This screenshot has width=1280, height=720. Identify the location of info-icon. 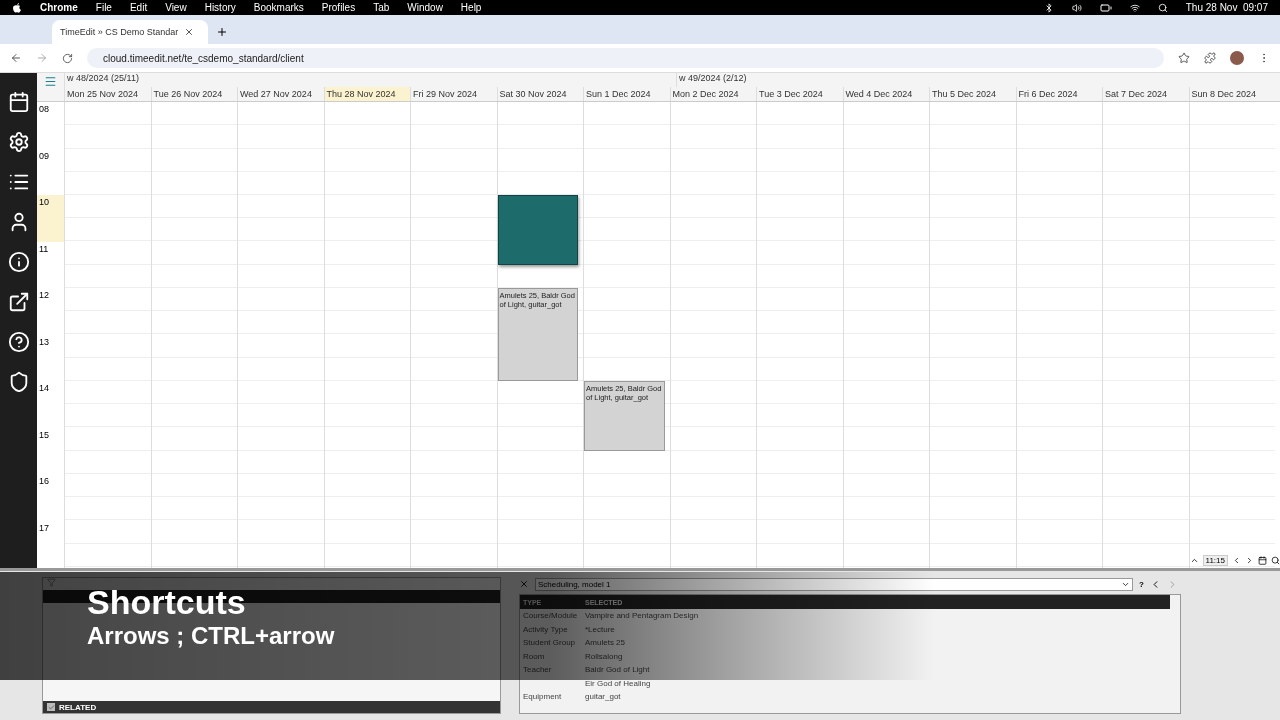
(18, 262).